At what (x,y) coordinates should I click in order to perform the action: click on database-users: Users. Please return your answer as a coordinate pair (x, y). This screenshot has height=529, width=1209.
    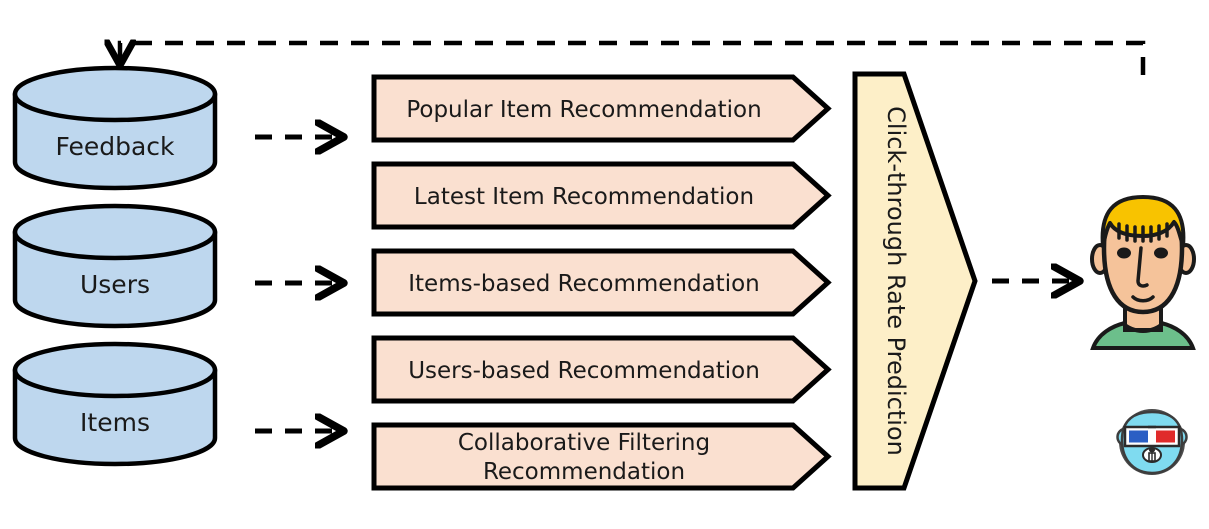
    Looking at the image, I should click on (115, 266).